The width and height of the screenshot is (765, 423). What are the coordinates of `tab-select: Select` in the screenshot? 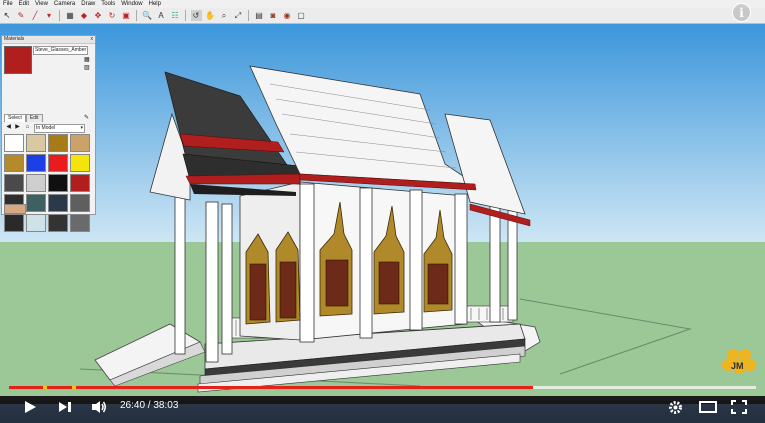 It's located at (15, 118).